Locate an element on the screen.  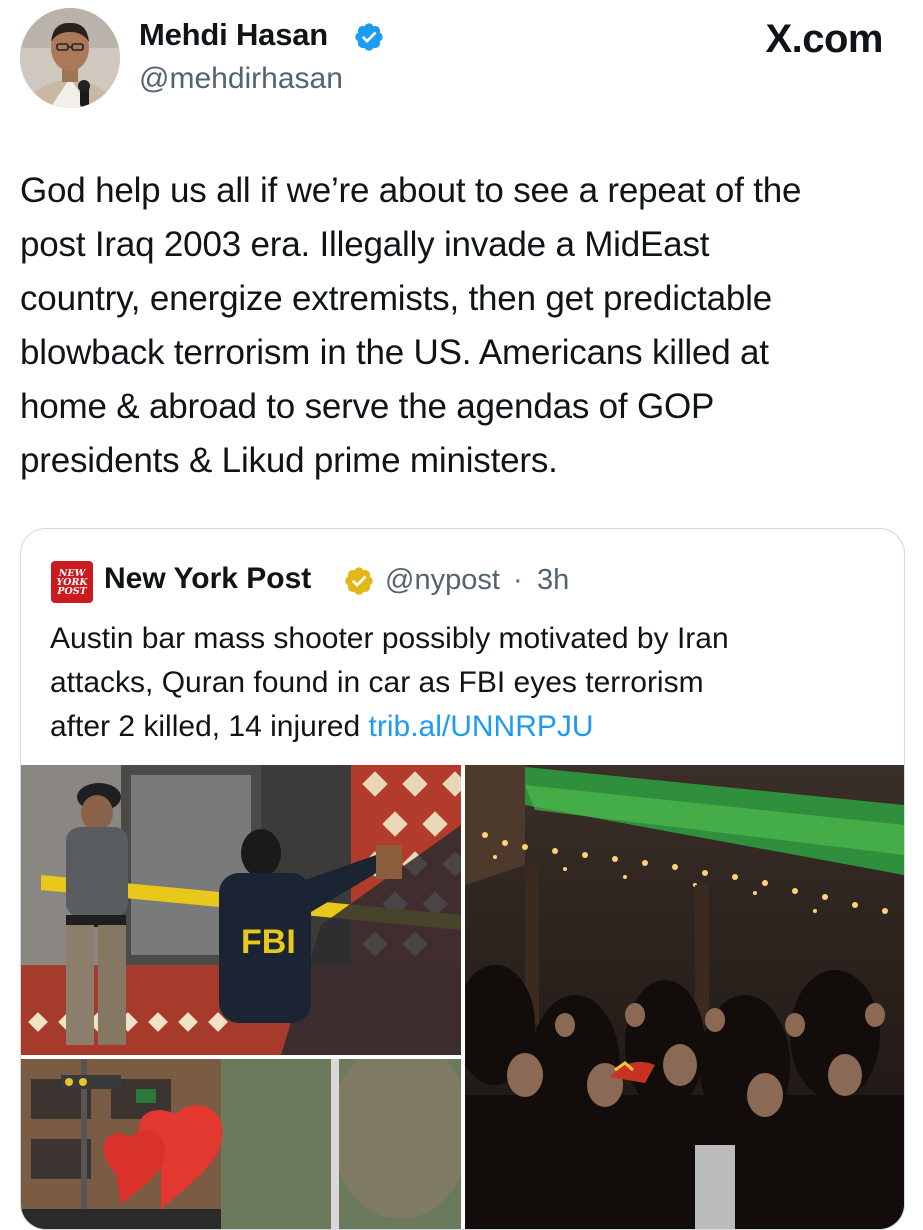
tweet-line: presidents & Likud prime ministers. is located at coordinates (289, 460).